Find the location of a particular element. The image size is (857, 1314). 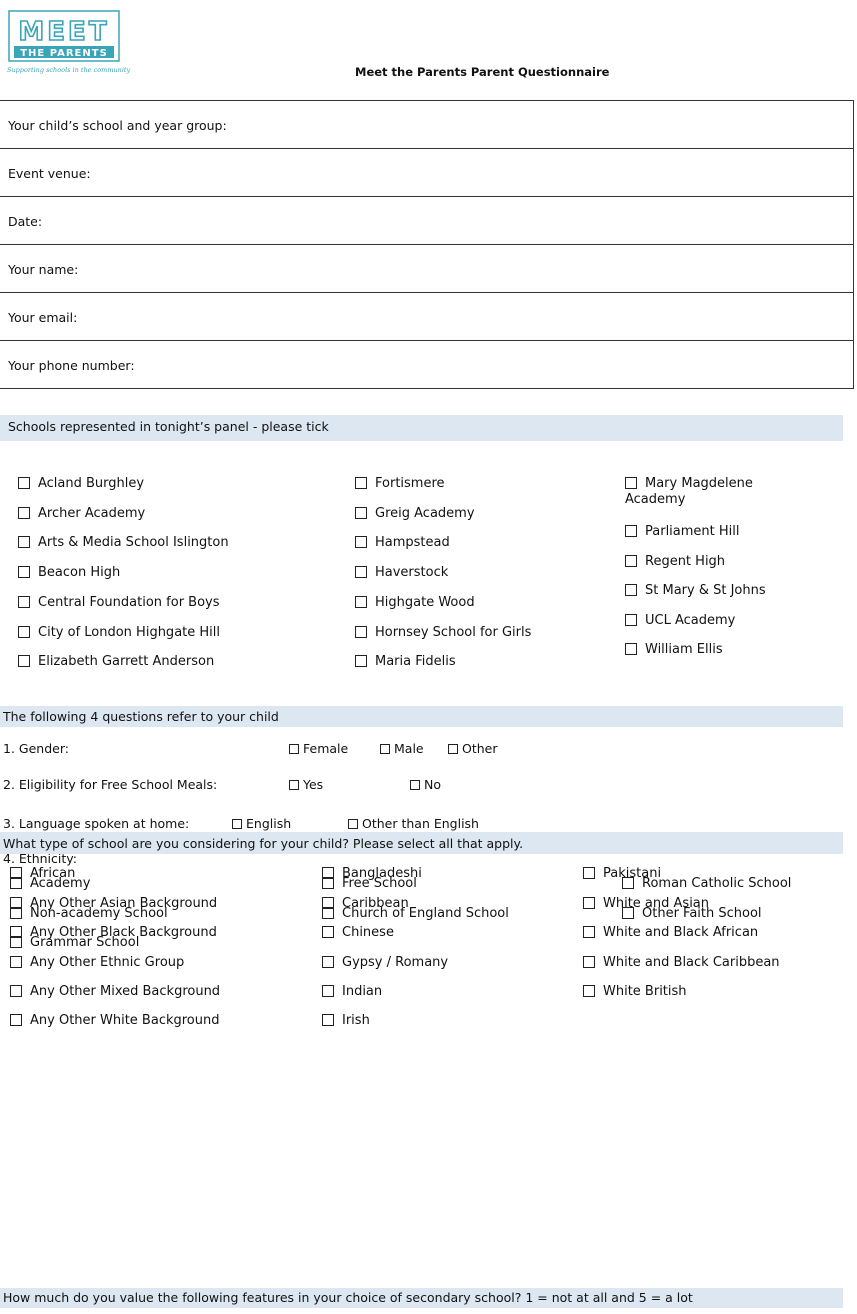

checkbox-option: Haverstock is located at coordinates (401, 573).